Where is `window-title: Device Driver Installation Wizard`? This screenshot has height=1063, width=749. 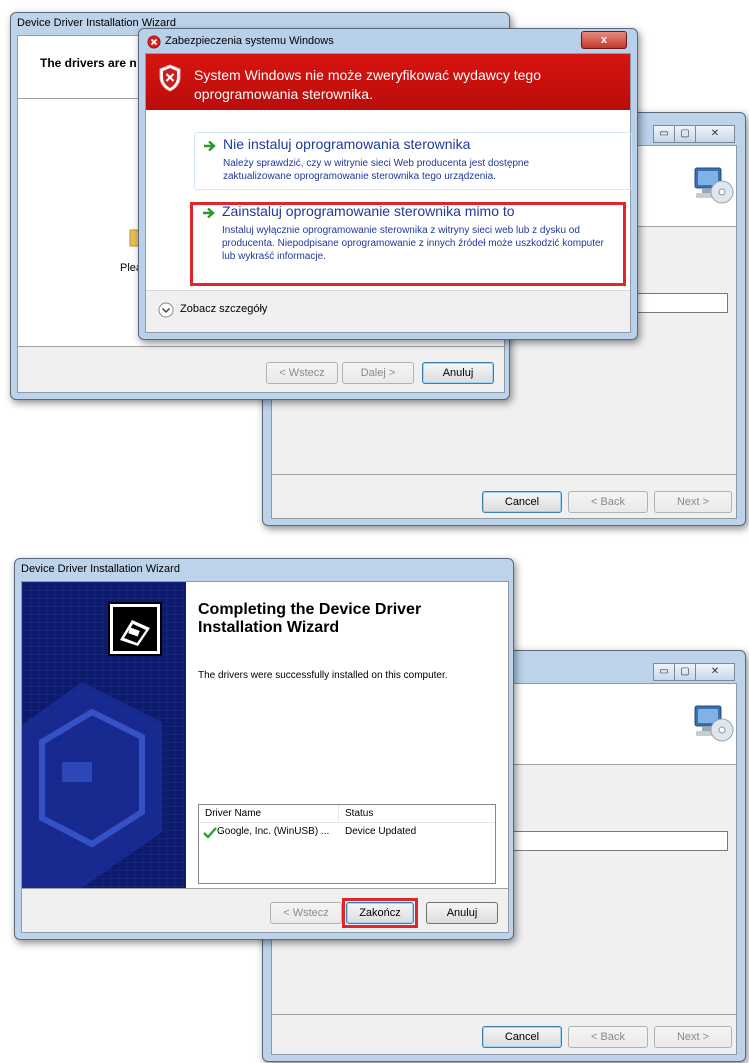
window-title: Device Driver Installation Wizard is located at coordinates (100, 569).